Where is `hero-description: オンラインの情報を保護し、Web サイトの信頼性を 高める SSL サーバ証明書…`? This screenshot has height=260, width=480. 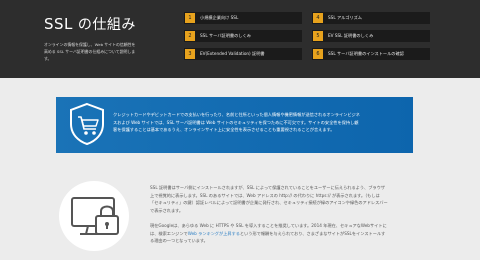
hero-description: オンラインの情報を保護し、Web サイトの信頼性を 高める SSL サーバ証明書… is located at coordinates (113, 51).